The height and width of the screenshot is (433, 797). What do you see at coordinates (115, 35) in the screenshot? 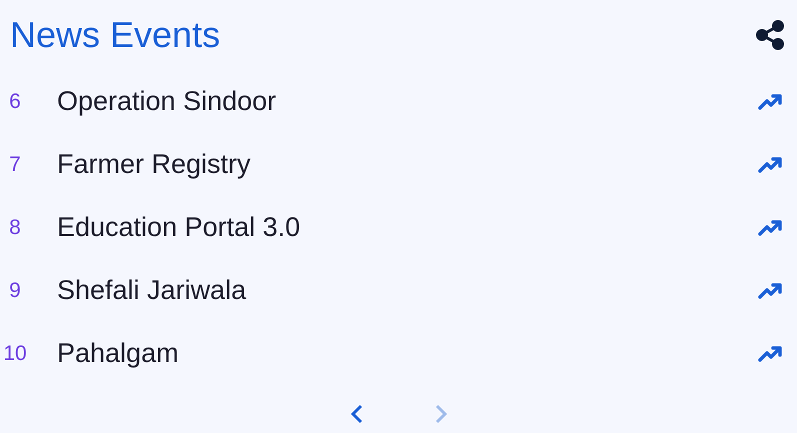
I see `section-title: News Events` at bounding box center [115, 35].